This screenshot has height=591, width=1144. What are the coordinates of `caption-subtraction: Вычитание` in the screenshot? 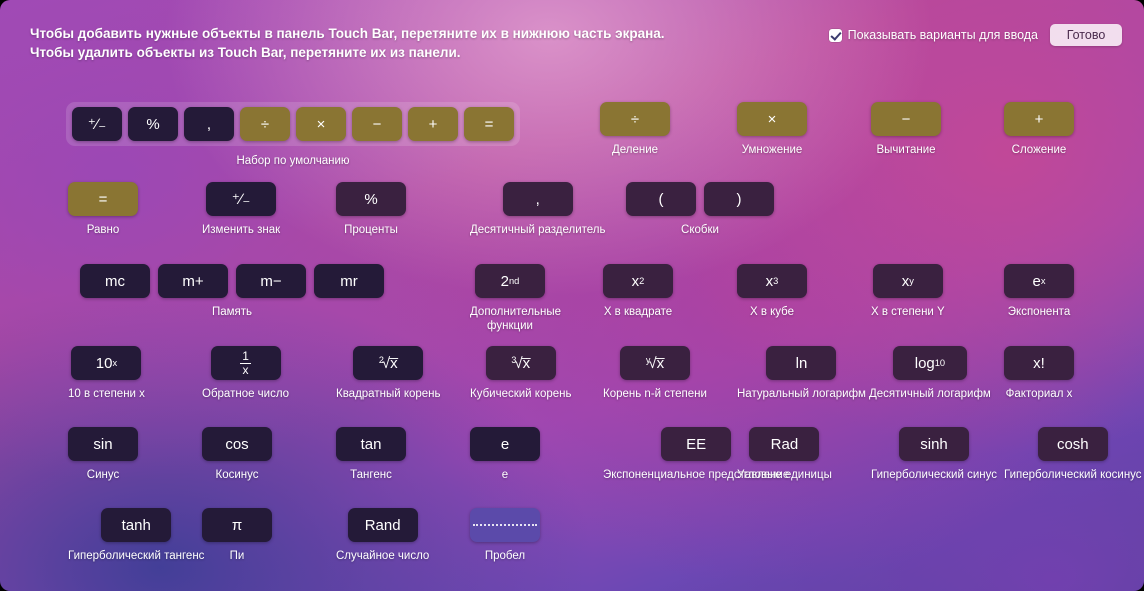 It's located at (906, 150).